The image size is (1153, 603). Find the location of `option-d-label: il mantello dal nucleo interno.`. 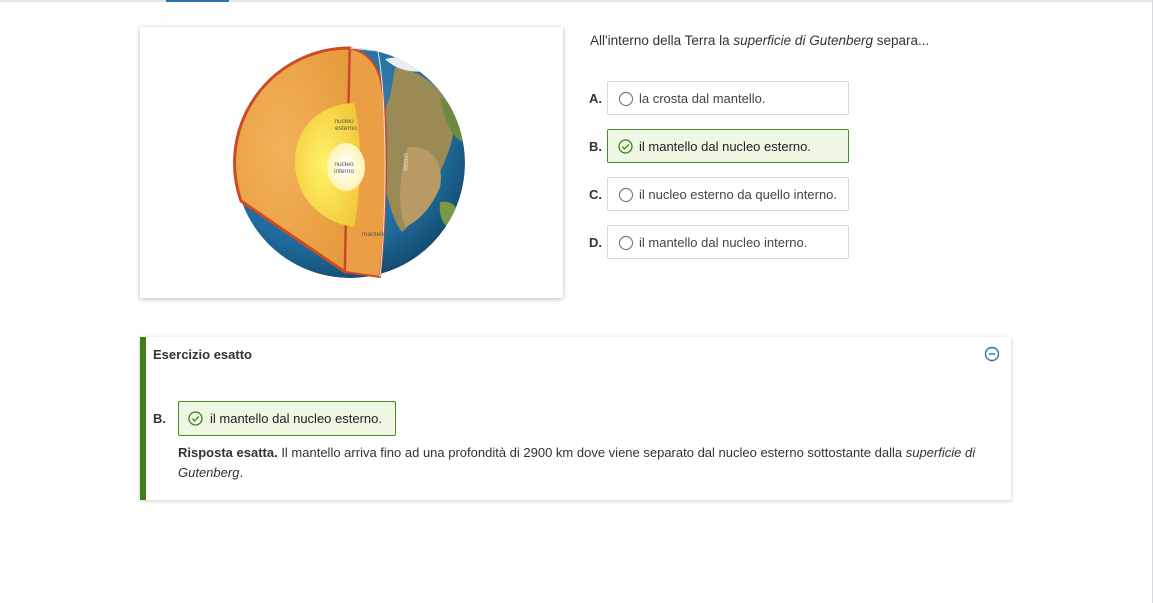

option-d-label: il mantello dal nucleo interno. is located at coordinates (723, 242).